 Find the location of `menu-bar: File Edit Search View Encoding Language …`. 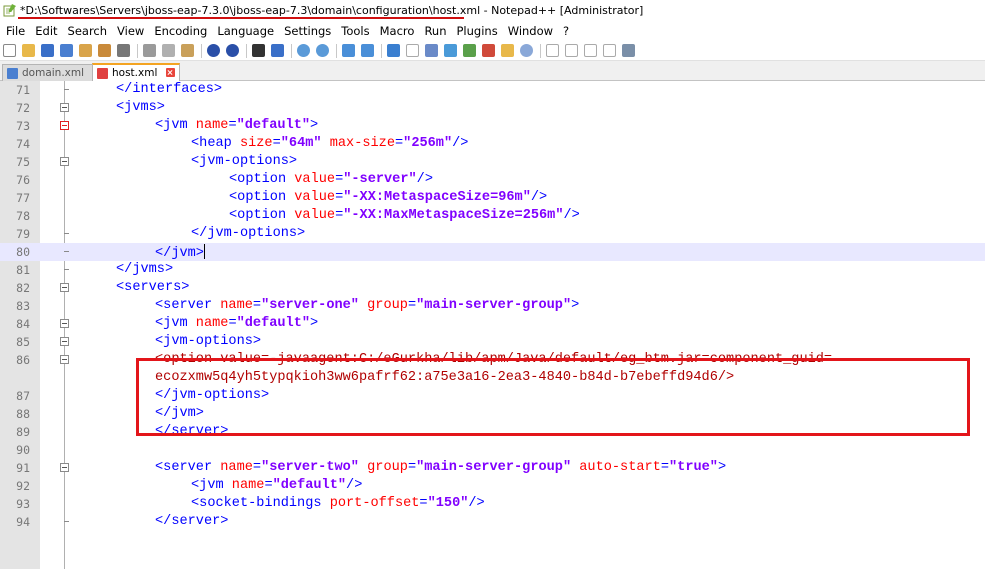

menu-bar: File Edit Search View Encoding Language … is located at coordinates (492, 30).